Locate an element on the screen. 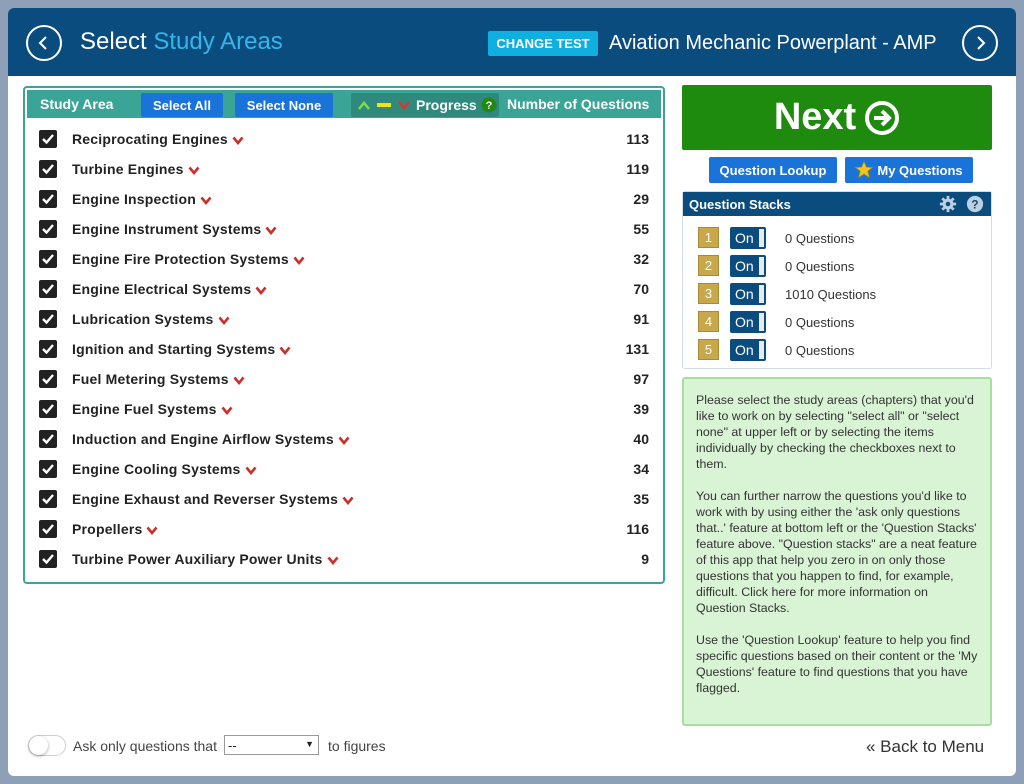 The width and height of the screenshot is (1024, 784). figure-filter-select: -- ▼ is located at coordinates (271, 745).